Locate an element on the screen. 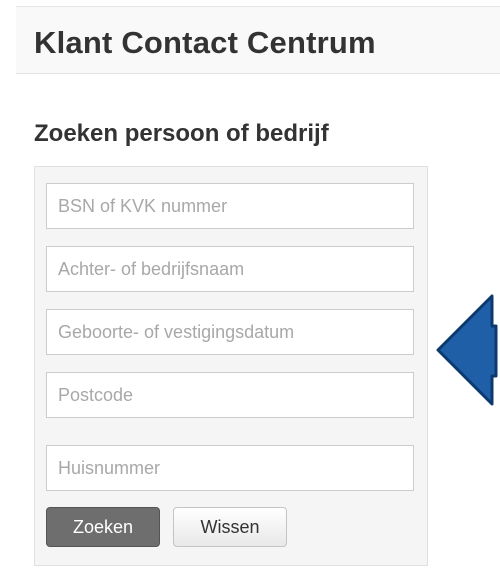 This screenshot has width=500, height=582. search-button: Zoeken is located at coordinates (103, 527).